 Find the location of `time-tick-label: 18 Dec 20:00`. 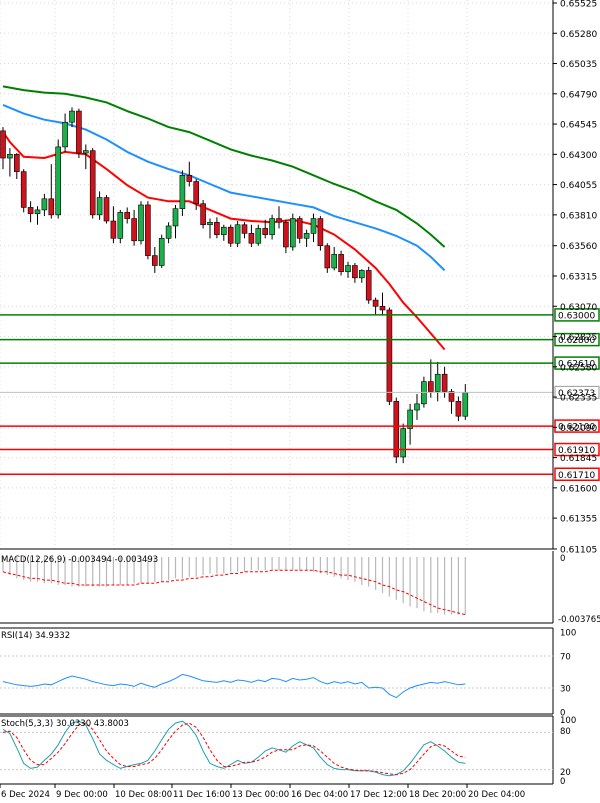

time-tick-label: 18 Dec 20:00 is located at coordinates (437, 795).